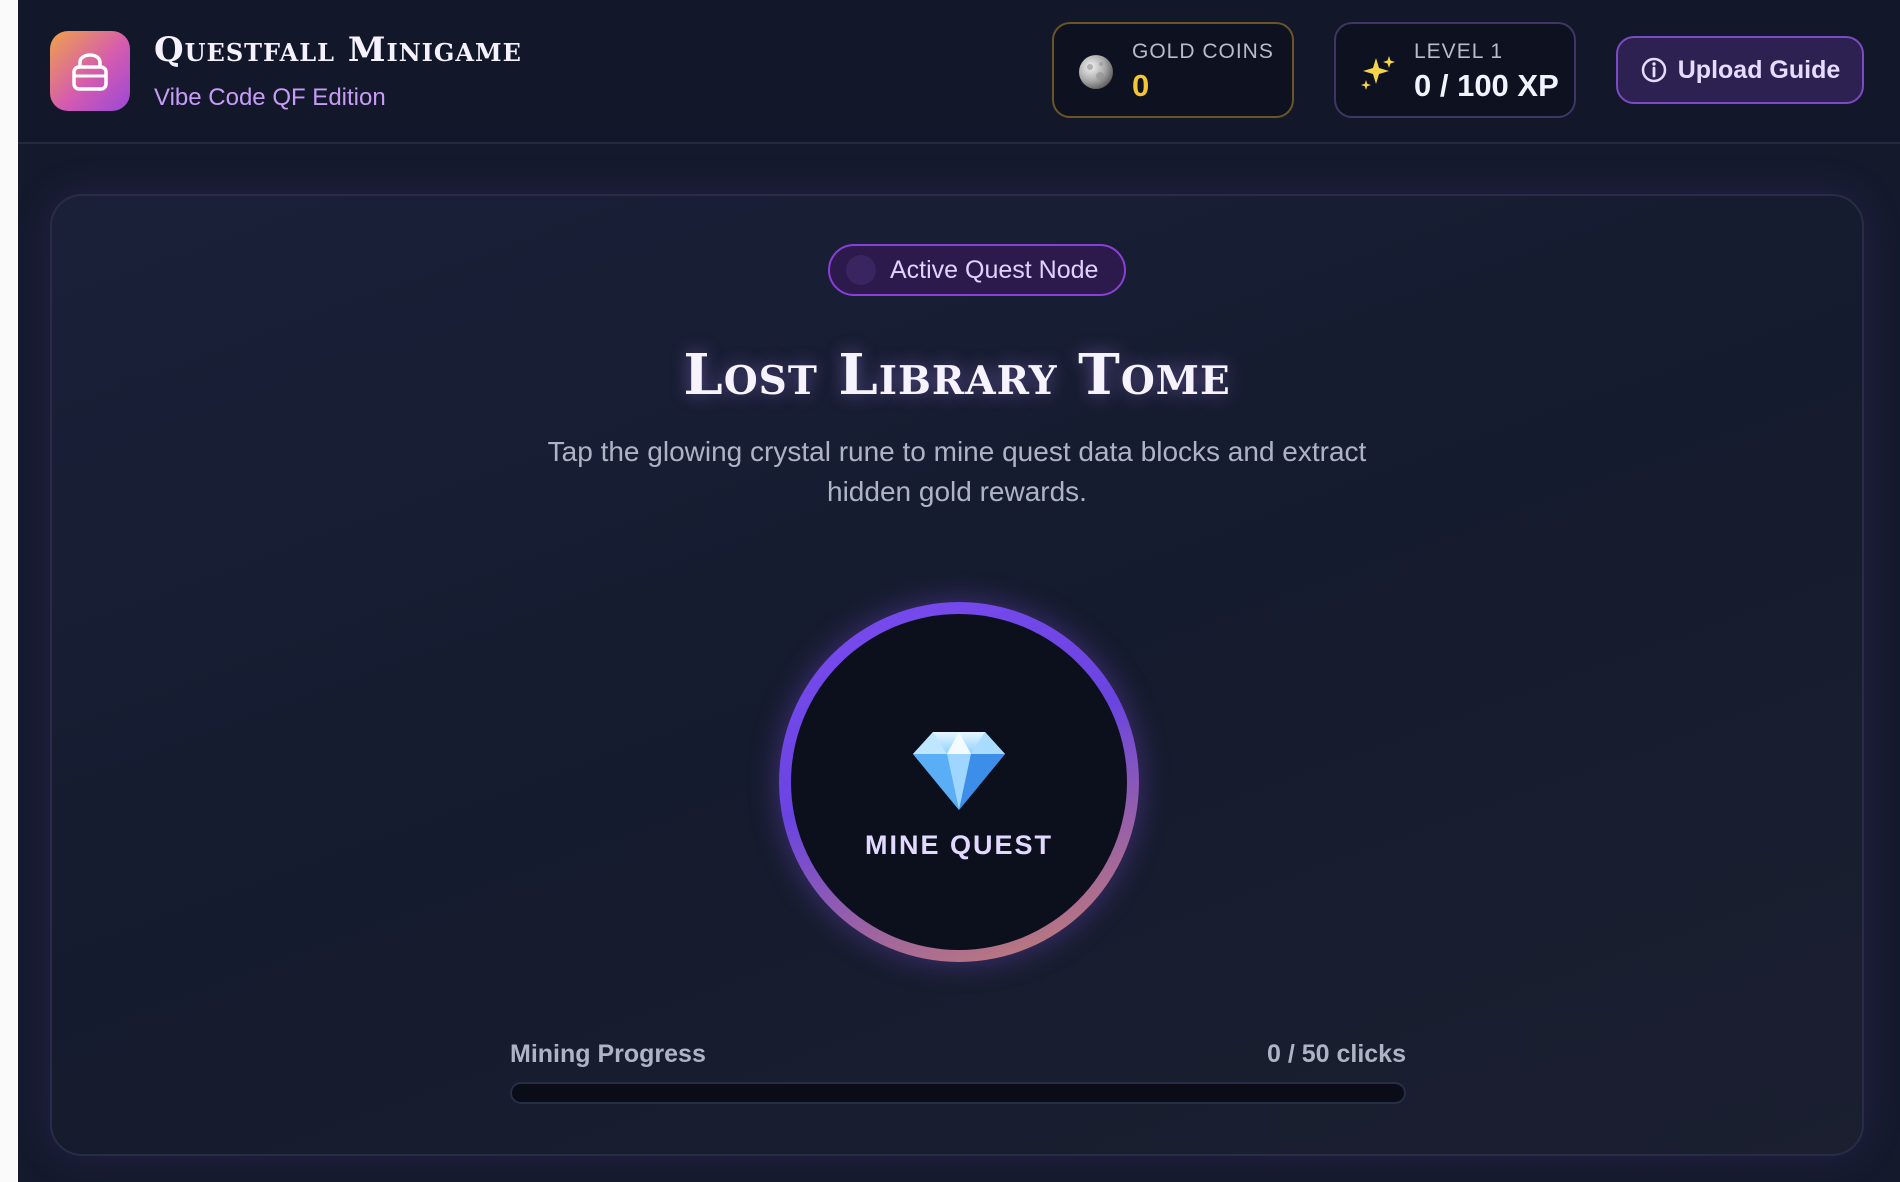 This screenshot has height=1182, width=1900. I want to click on lock-icon, so click(90, 72).